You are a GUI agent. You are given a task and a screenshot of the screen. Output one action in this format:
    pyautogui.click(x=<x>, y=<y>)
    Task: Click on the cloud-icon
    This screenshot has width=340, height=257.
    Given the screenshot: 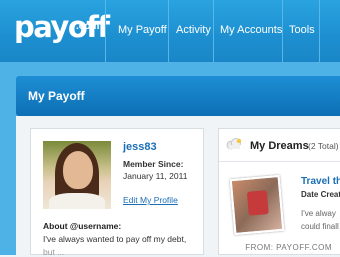 What is the action you would take?
    pyautogui.click(x=234, y=144)
    